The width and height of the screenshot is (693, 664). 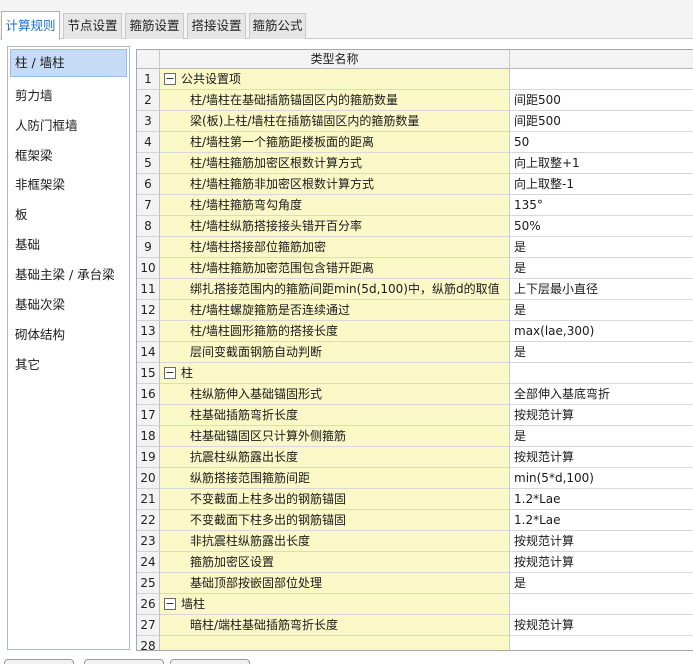 I want to click on tab-calc-rules: 计算规则, so click(x=30, y=25).